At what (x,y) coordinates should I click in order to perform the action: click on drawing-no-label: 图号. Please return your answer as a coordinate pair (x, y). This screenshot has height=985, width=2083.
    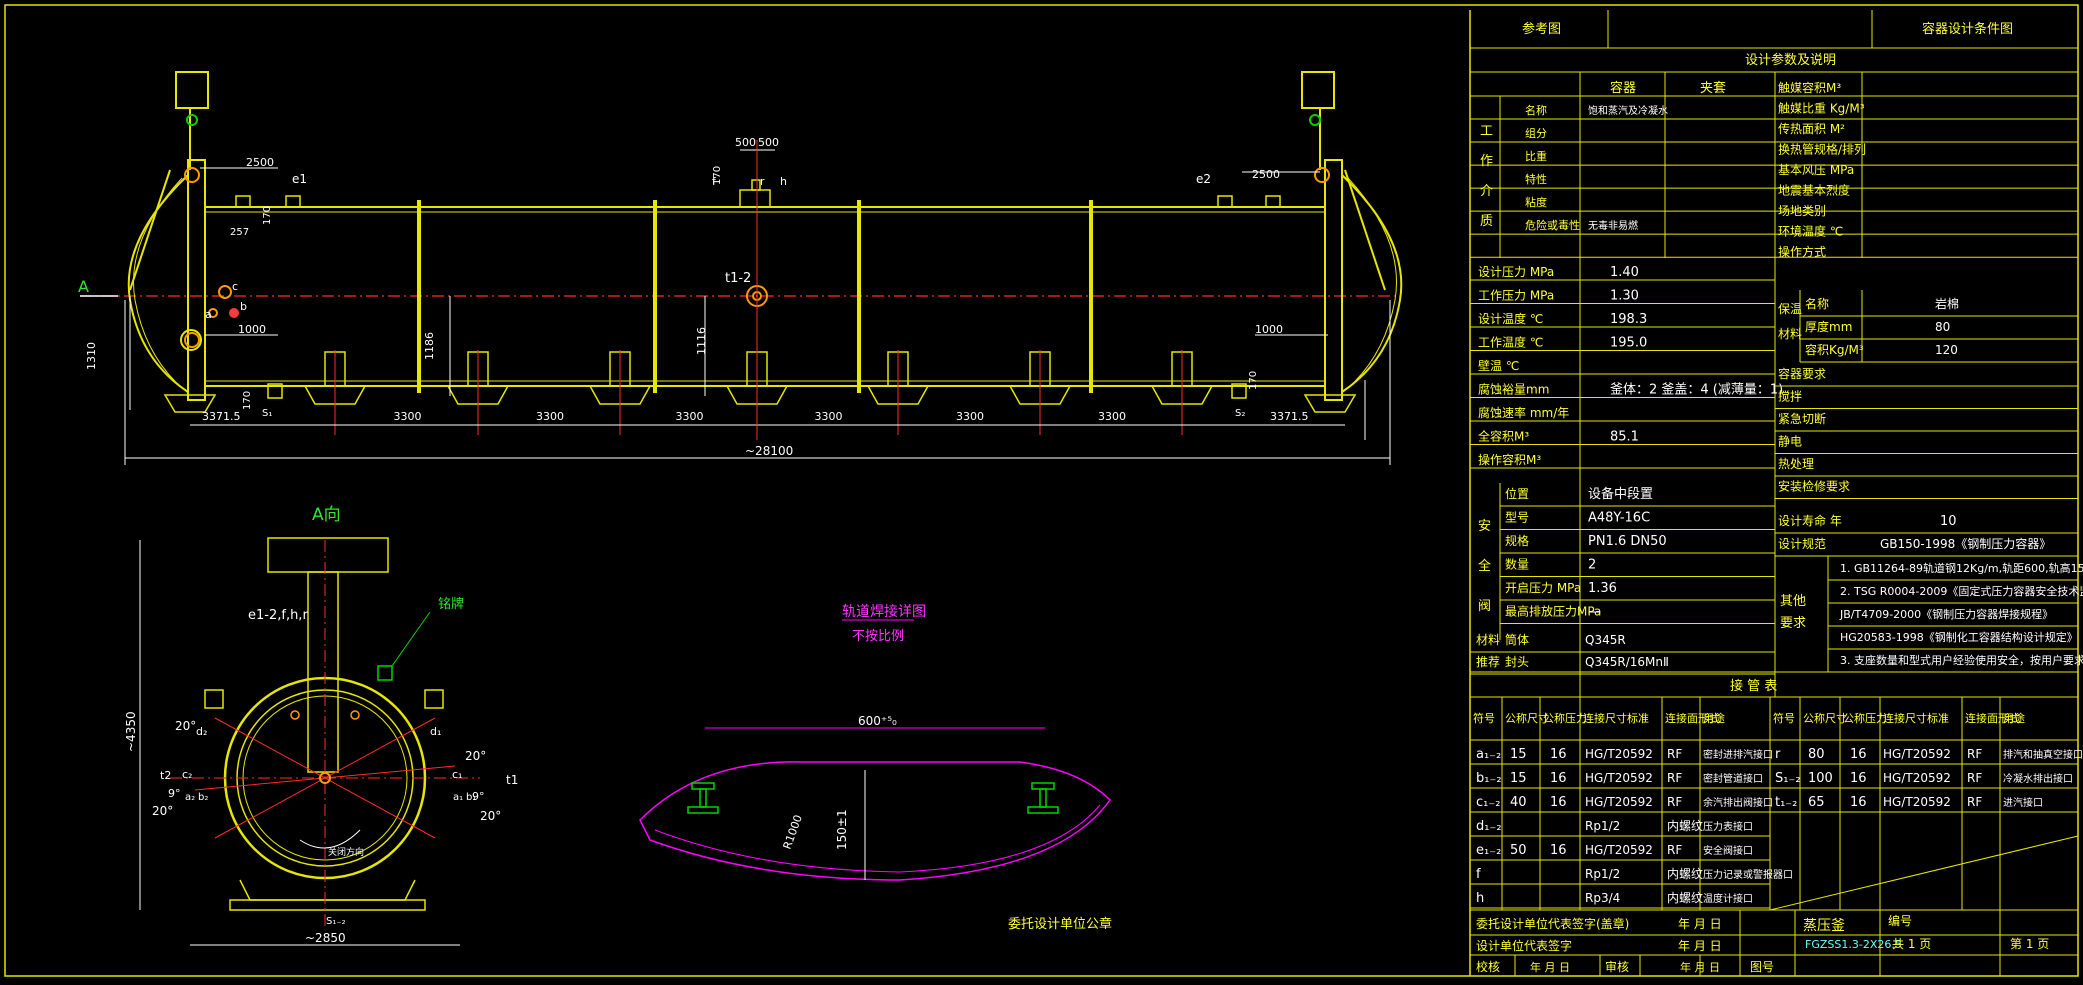
    Looking at the image, I should click on (1762, 967).